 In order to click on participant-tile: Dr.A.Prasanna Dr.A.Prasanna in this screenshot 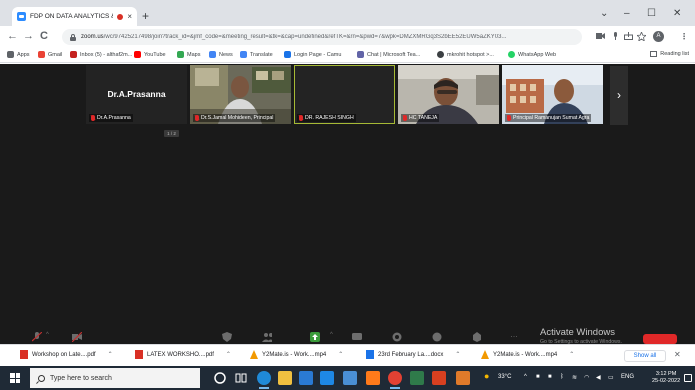, I will do `click(136, 94)`.